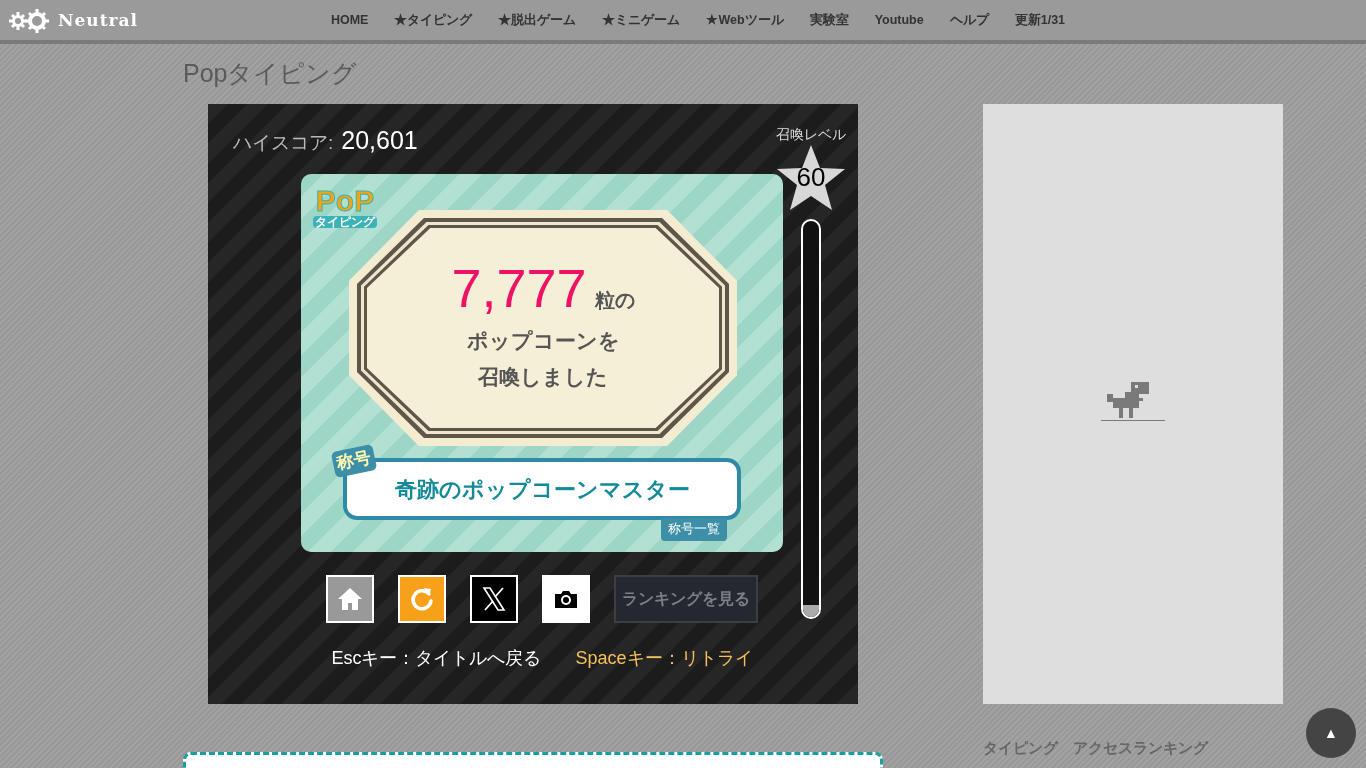 The image size is (1366, 768). Describe the element at coordinates (745, 20) in the screenshot. I see `nav-link: ★Webツール` at that location.